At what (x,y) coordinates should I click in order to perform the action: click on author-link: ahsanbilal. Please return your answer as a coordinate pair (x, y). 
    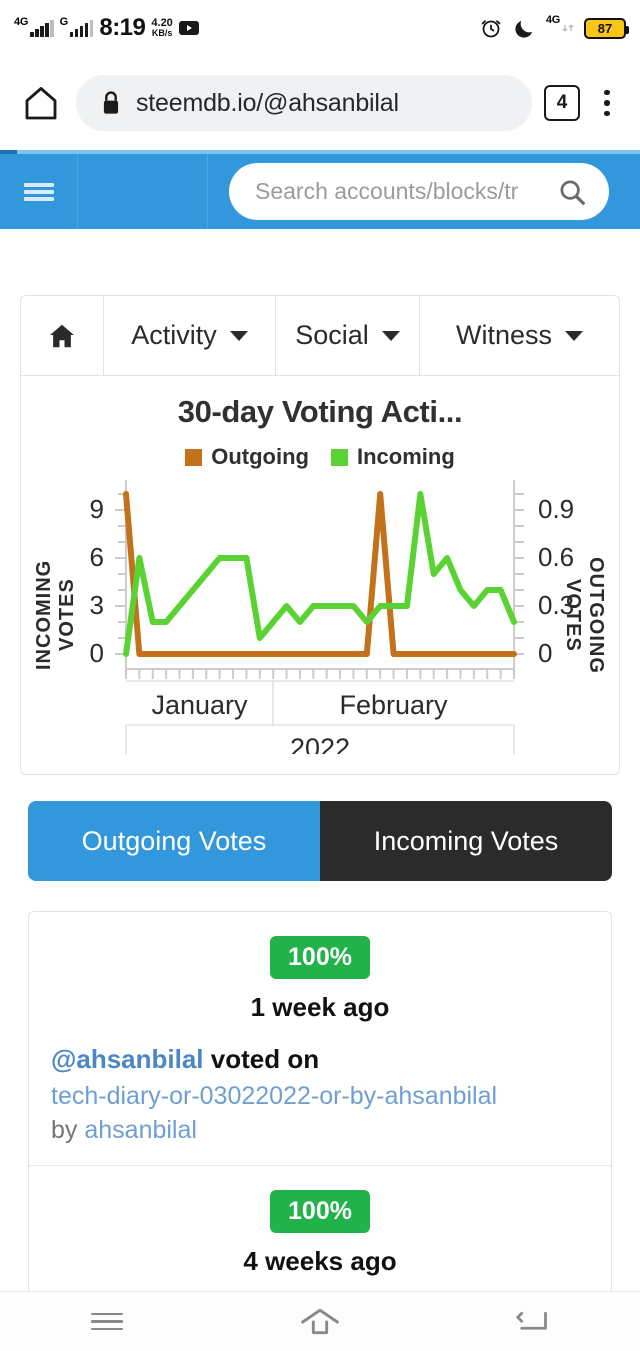
    Looking at the image, I should click on (140, 1130).